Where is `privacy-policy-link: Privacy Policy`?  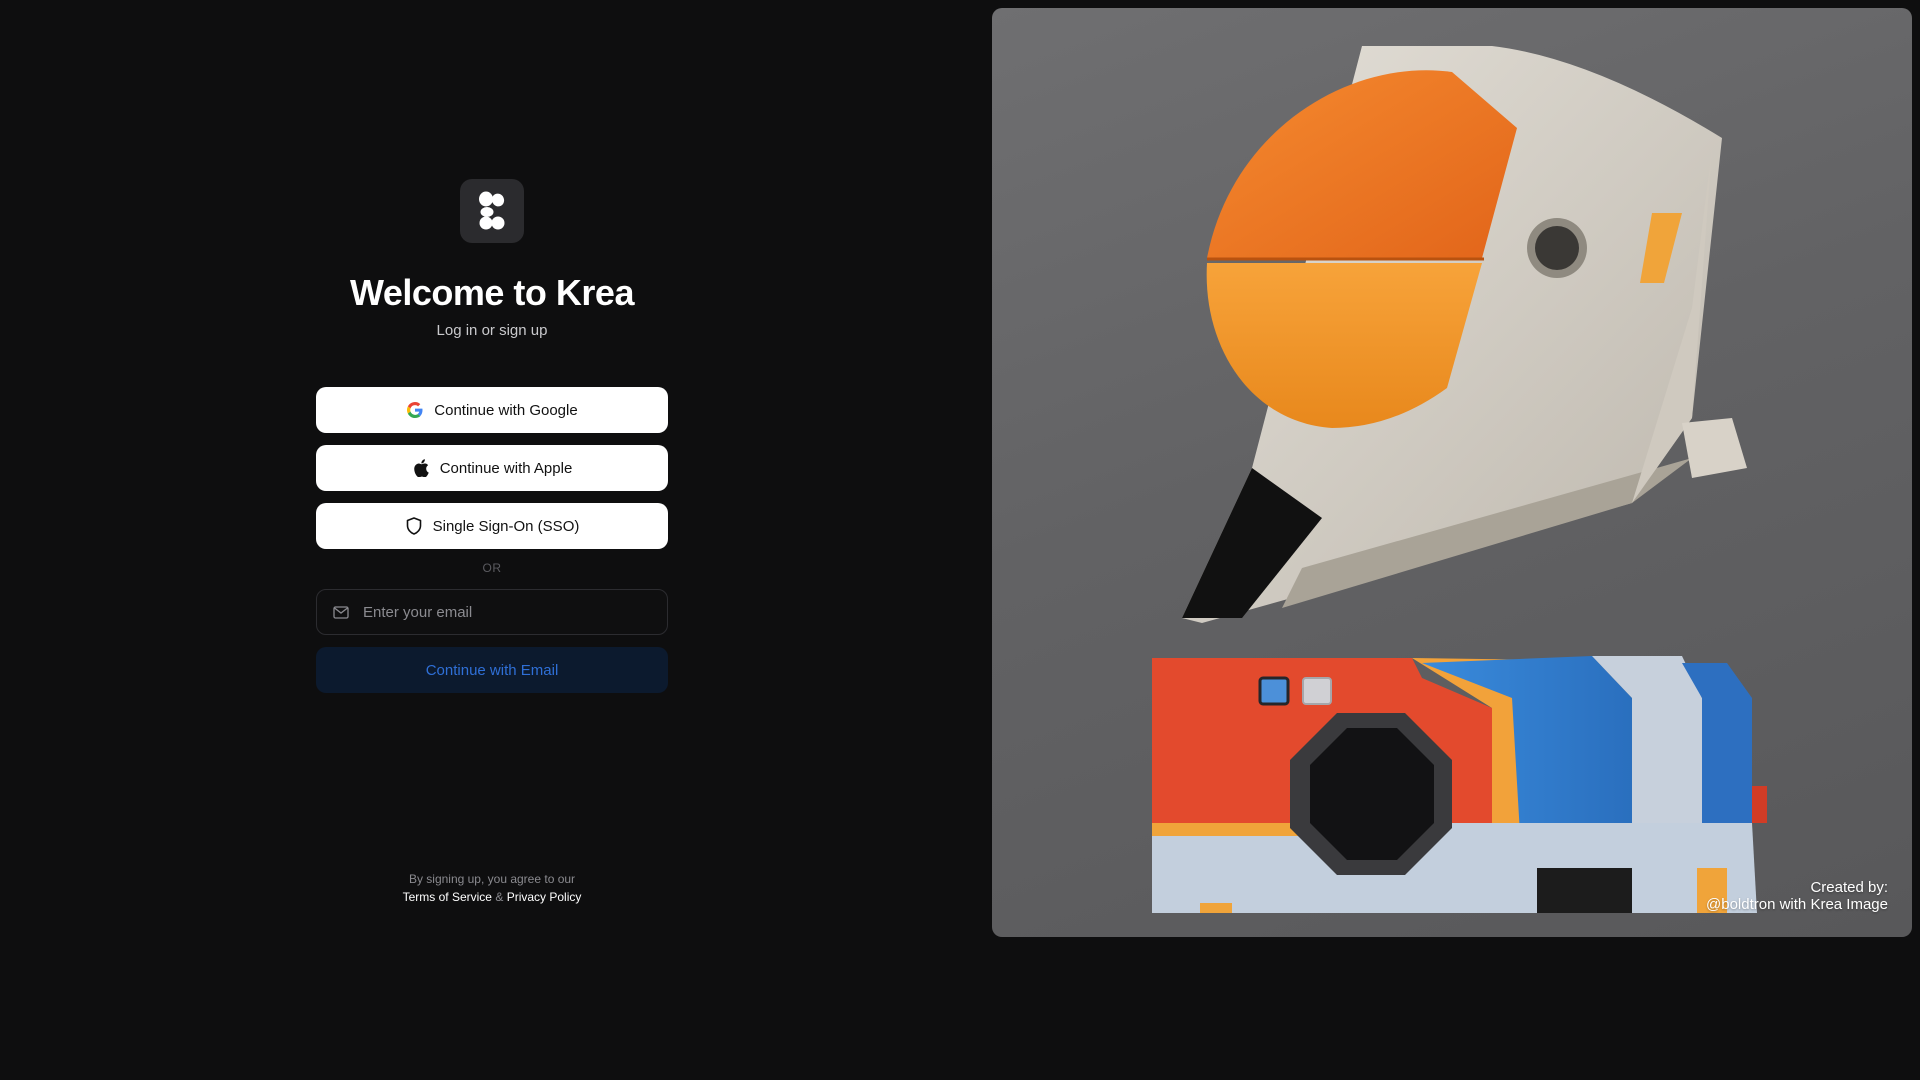 privacy-policy-link: Privacy Policy is located at coordinates (544, 897).